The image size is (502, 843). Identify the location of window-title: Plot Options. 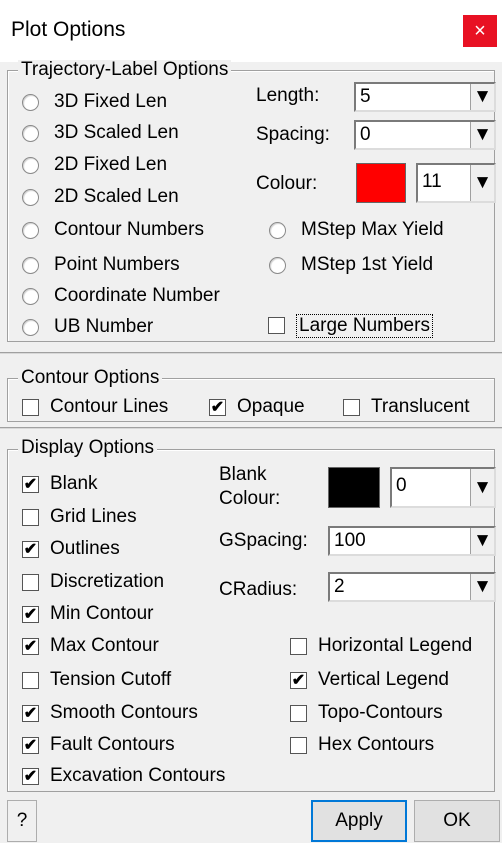
(68, 29).